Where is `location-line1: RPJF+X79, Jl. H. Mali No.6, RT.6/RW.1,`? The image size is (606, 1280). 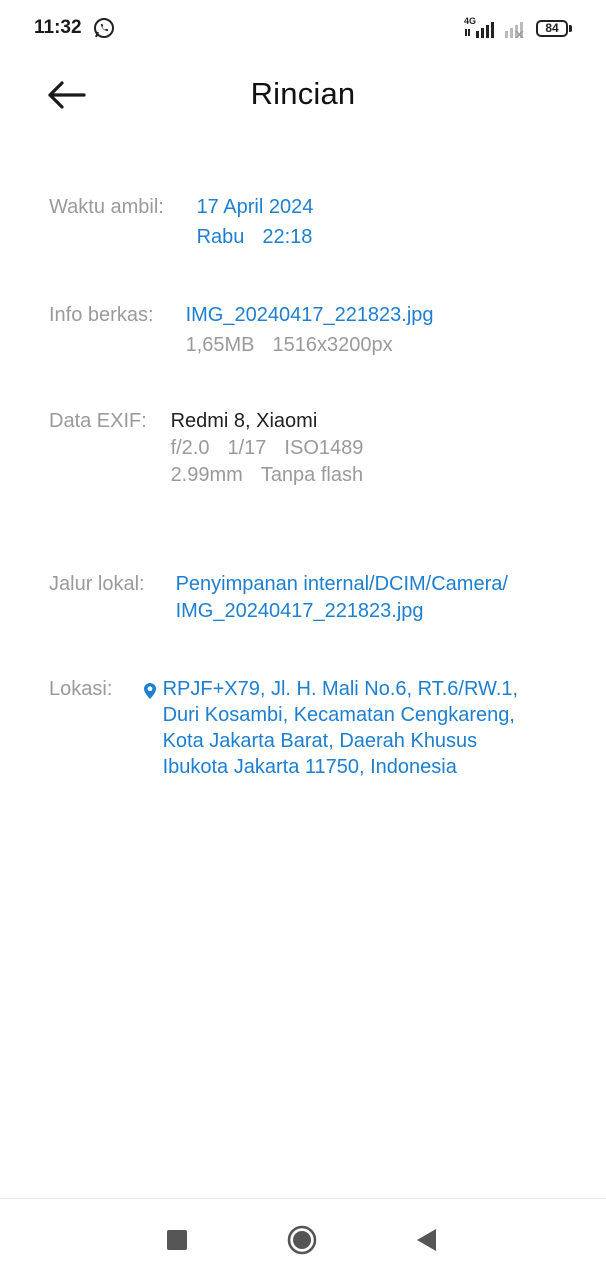 location-line1: RPJF+X79, Jl. H. Mali No.6, RT.6/RW.1, is located at coordinates (340, 689).